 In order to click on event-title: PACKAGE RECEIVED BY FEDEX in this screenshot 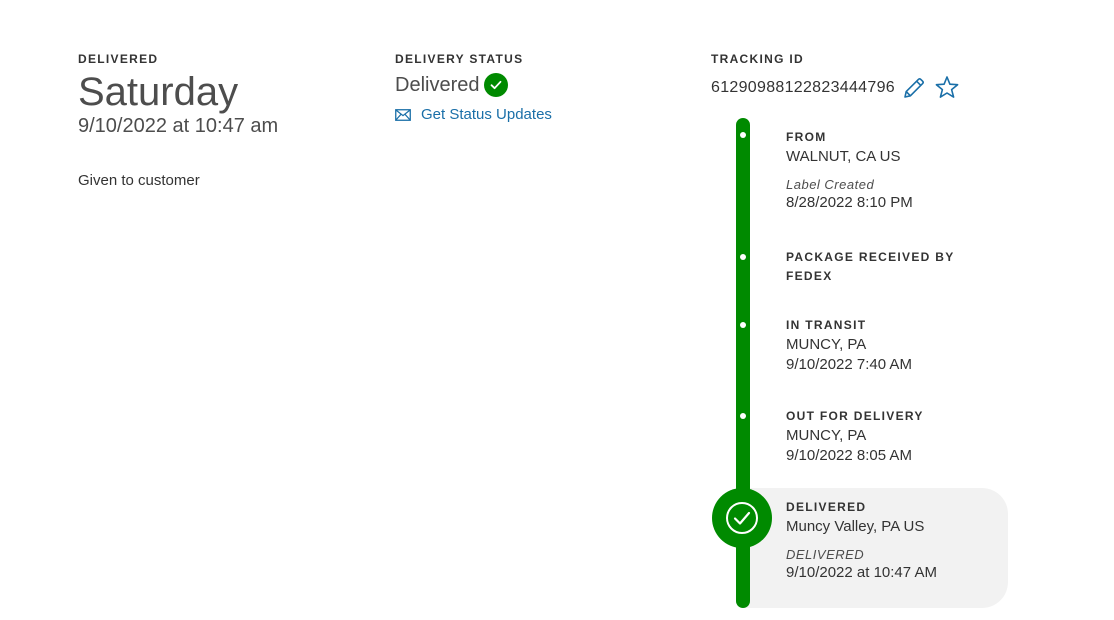, I will do `click(870, 266)`.